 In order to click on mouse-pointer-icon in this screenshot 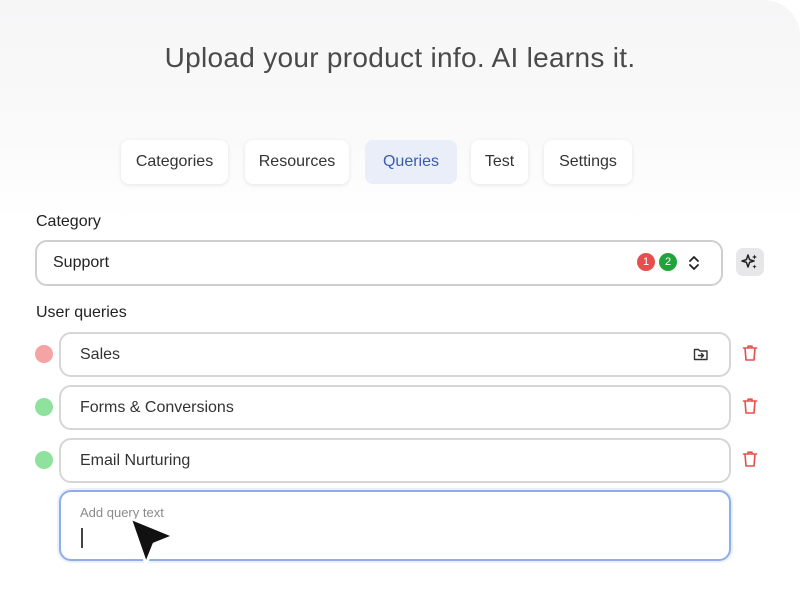, I will do `click(150, 542)`.